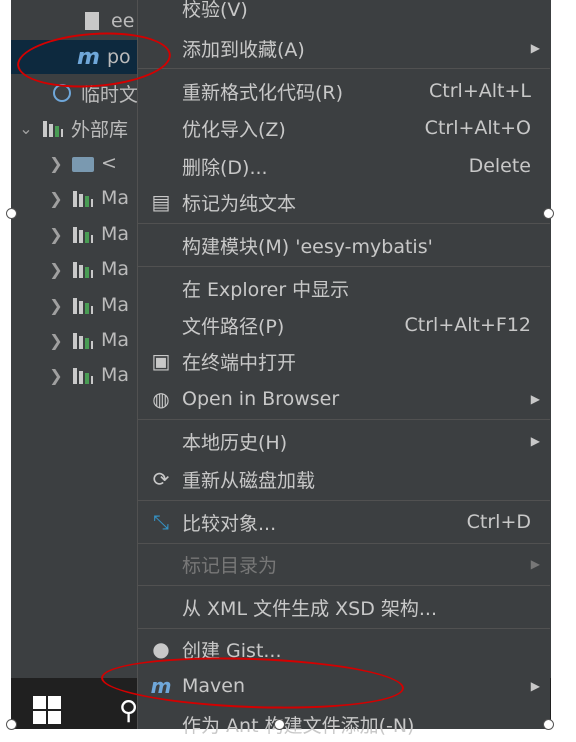 Image resolution: width=576 pixels, height=742 pixels. What do you see at coordinates (344, 479) in the screenshot?
I see `menu-item-reload-from-disk: ⟳ 重新从磁盘加载` at bounding box center [344, 479].